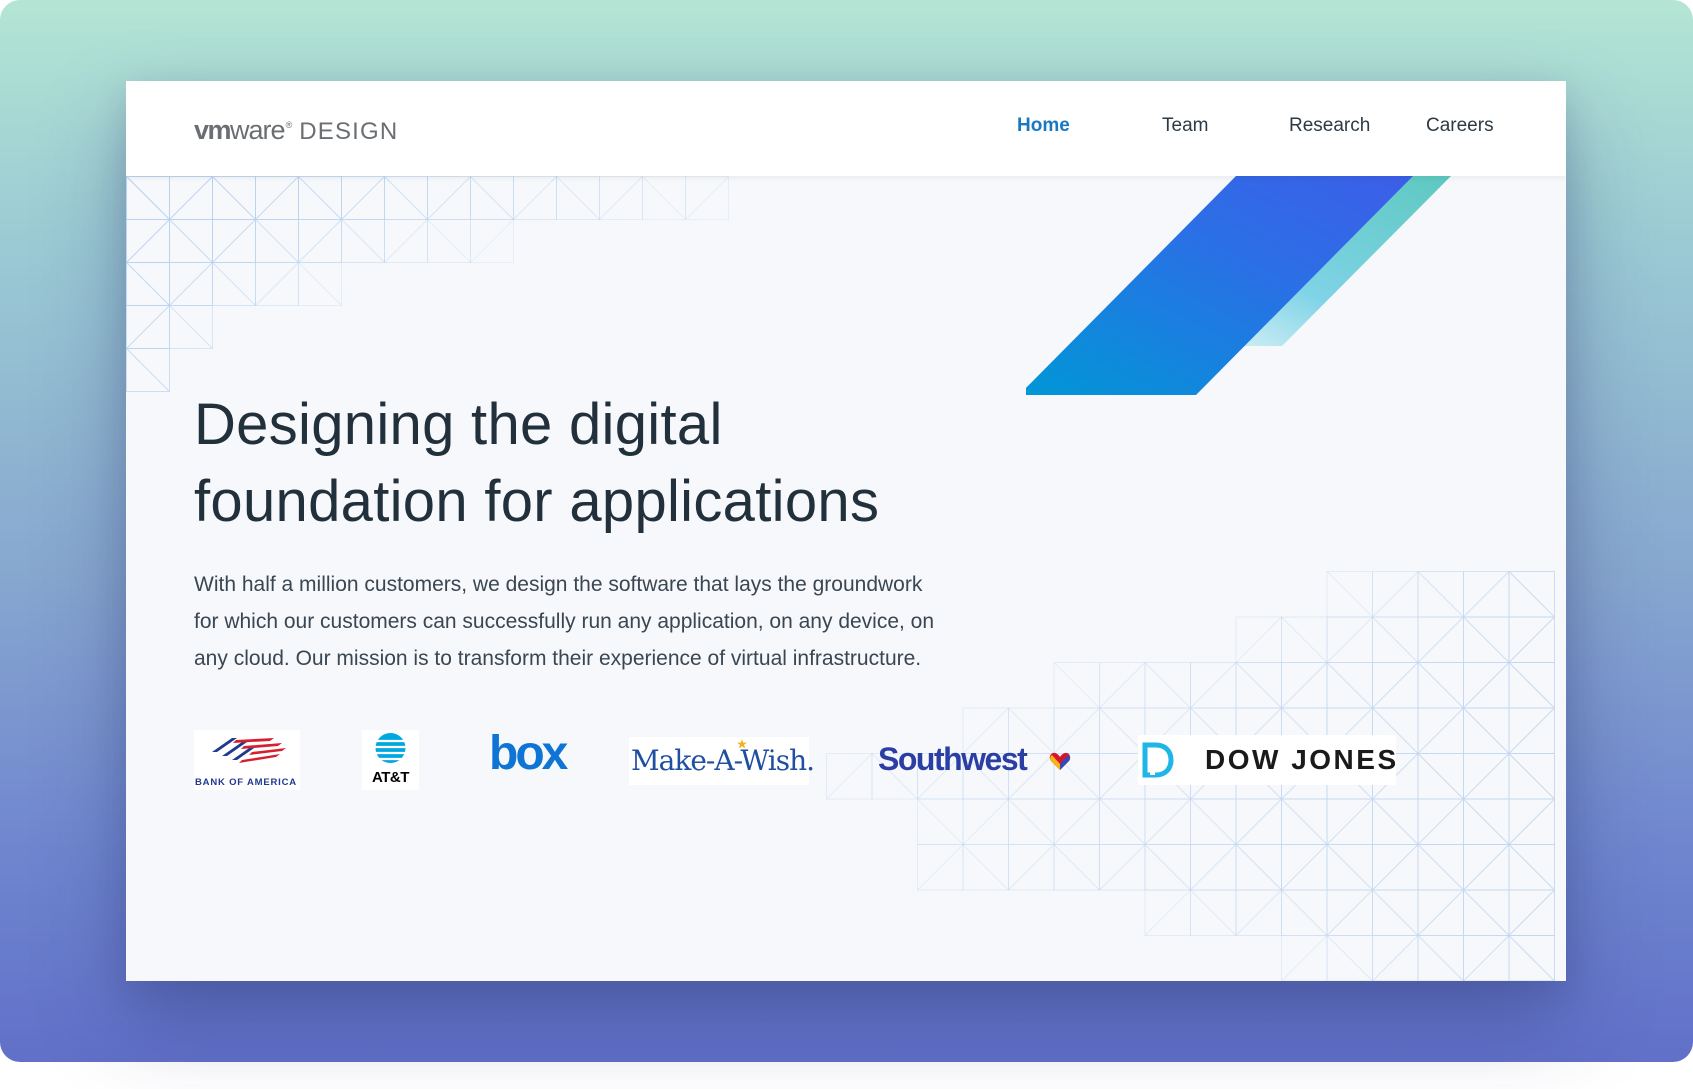 The height and width of the screenshot is (1089, 1693). I want to click on southwest-logo: Southwest, so click(975, 761).